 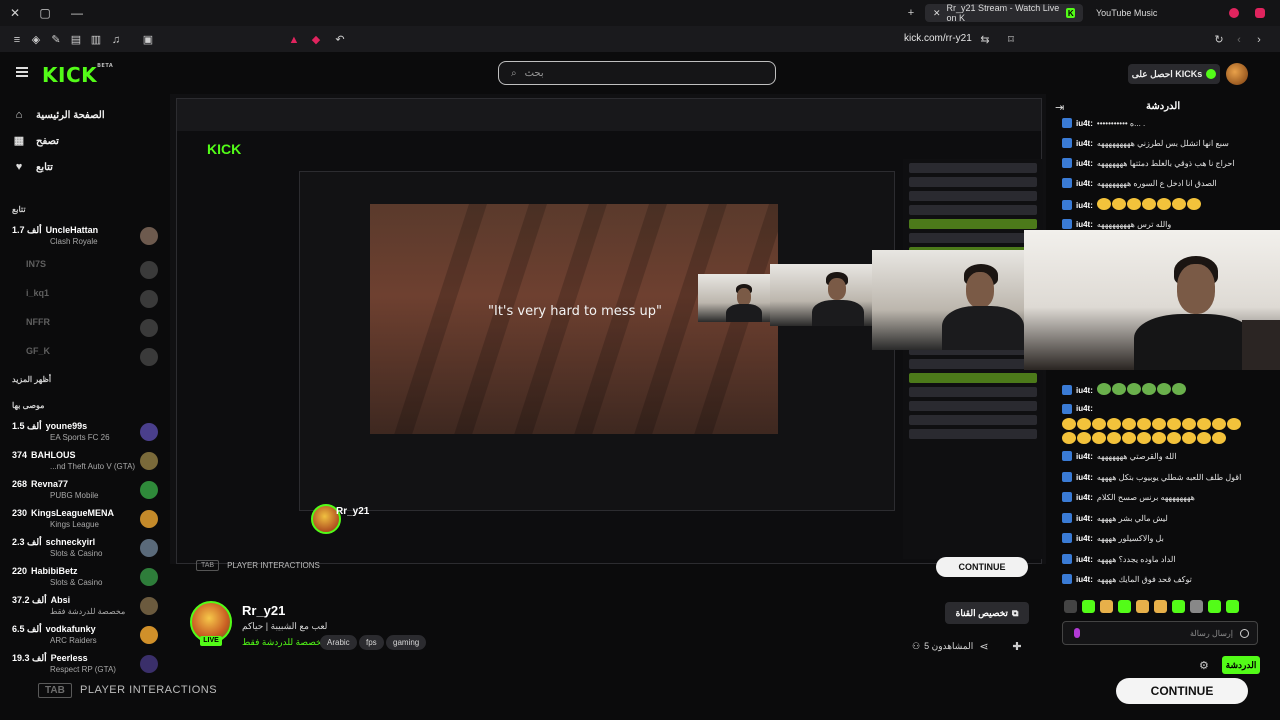 I want to click on collapse-chat-icon: ⇥, so click(x=1061, y=107).